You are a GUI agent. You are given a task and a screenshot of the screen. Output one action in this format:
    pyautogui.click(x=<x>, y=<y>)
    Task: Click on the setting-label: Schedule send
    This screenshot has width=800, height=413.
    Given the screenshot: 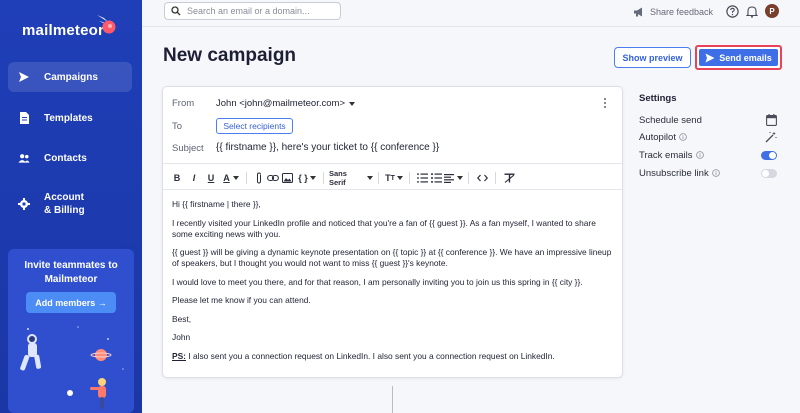 What is the action you would take?
    pyautogui.click(x=670, y=120)
    